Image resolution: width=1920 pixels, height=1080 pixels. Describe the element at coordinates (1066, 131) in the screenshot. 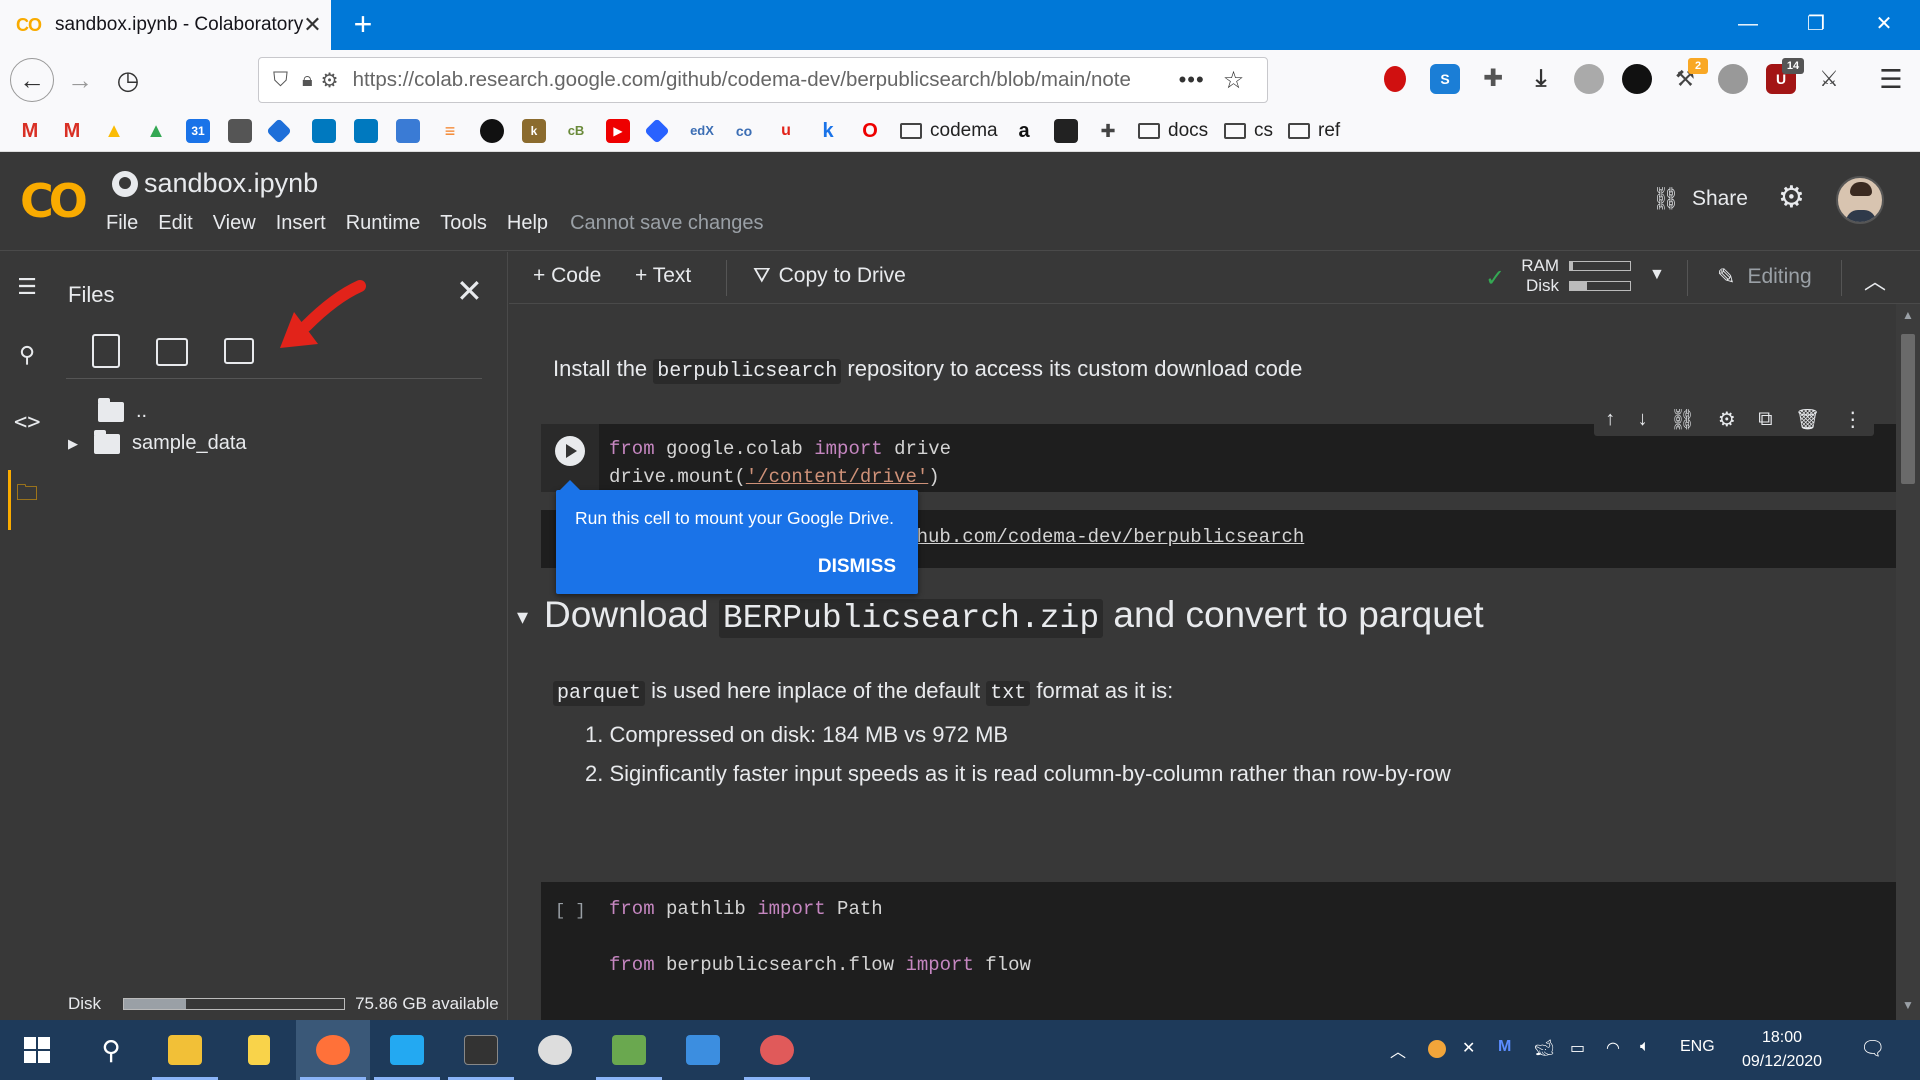

I see `book-bookmark-icon` at that location.